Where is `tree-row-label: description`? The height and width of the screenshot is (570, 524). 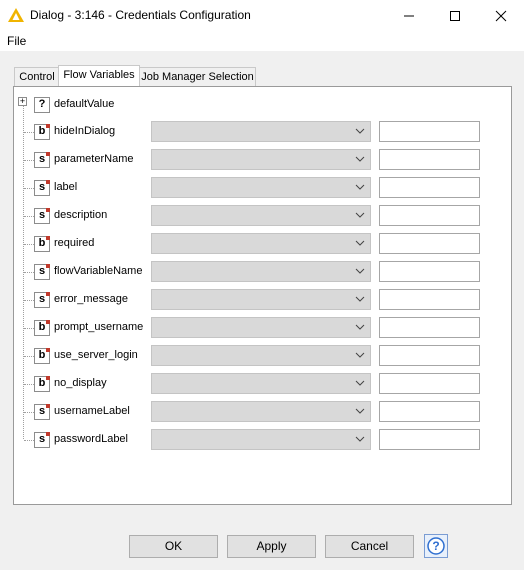
tree-row-label: description is located at coordinates (81, 215).